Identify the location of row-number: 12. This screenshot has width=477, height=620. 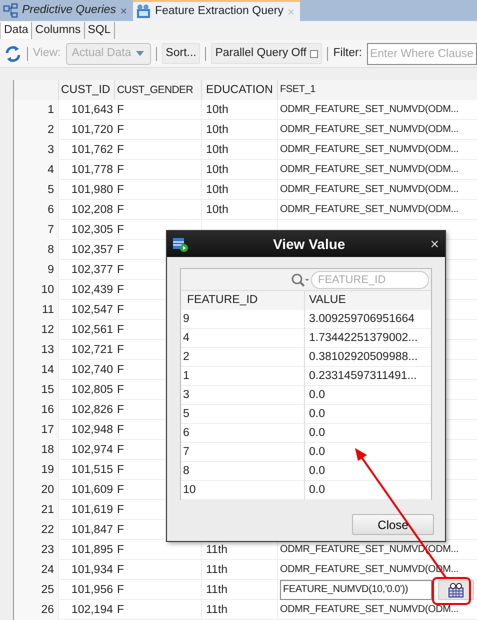
(36, 330).